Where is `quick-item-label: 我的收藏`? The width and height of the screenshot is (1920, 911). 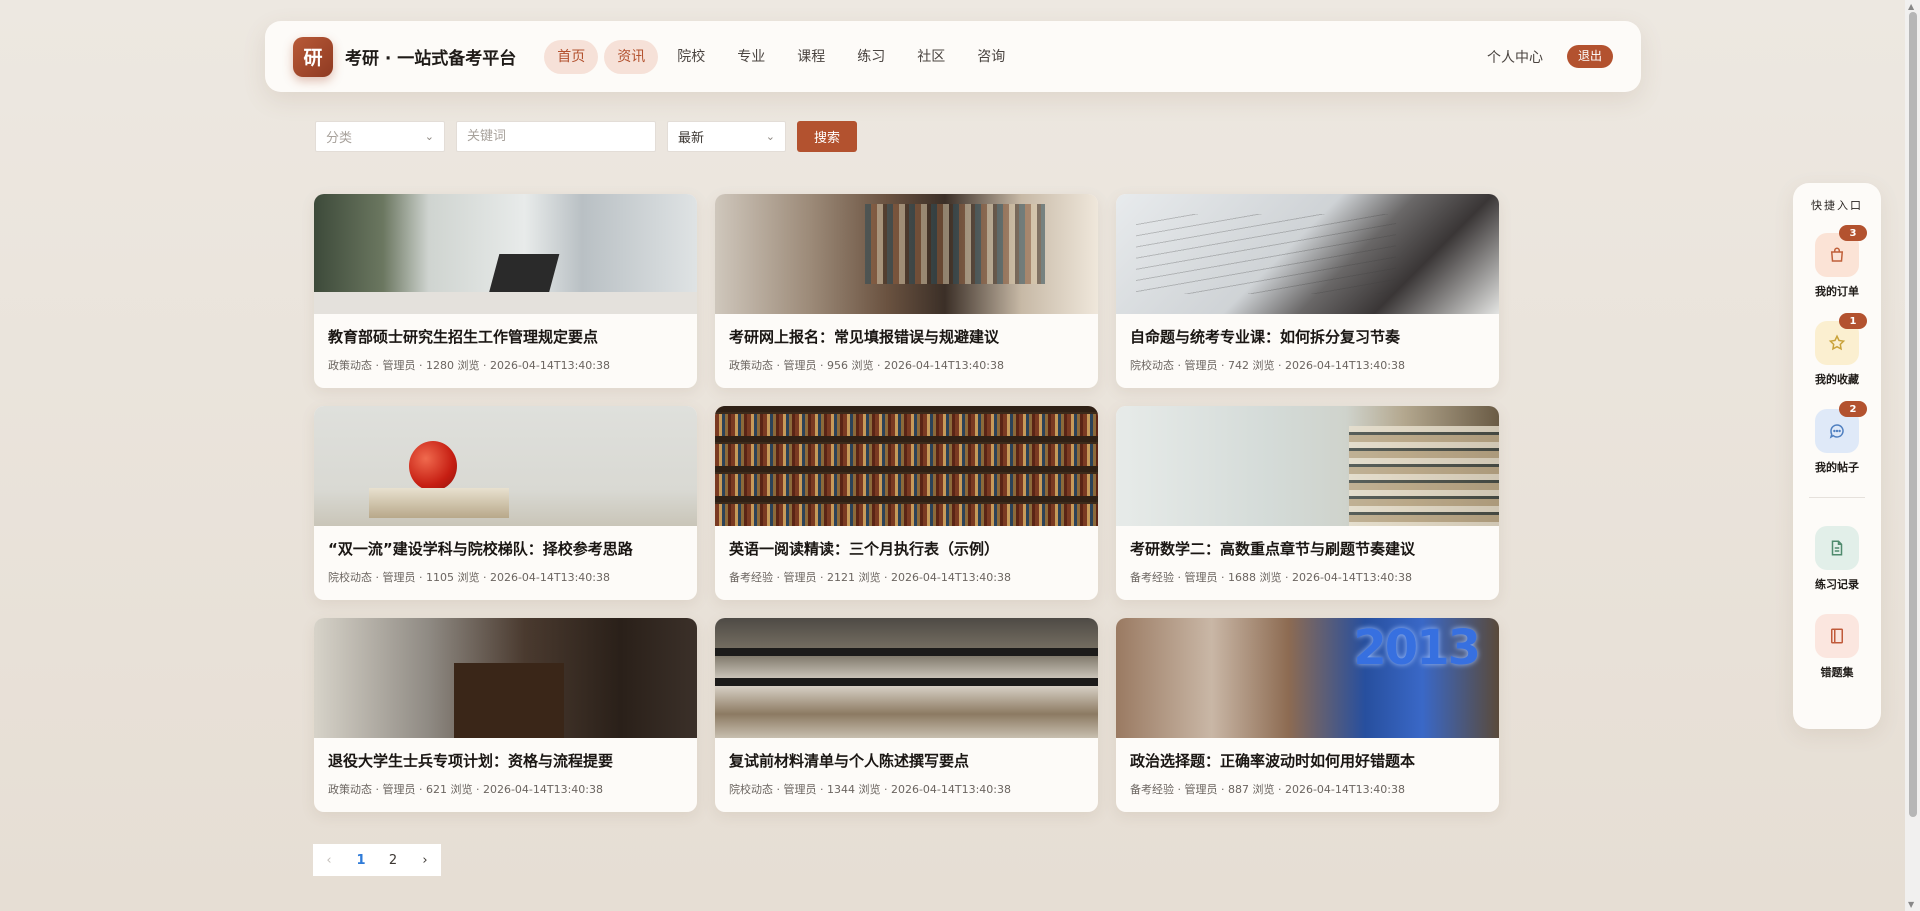
quick-item-label: 我的收藏 is located at coordinates (1837, 379).